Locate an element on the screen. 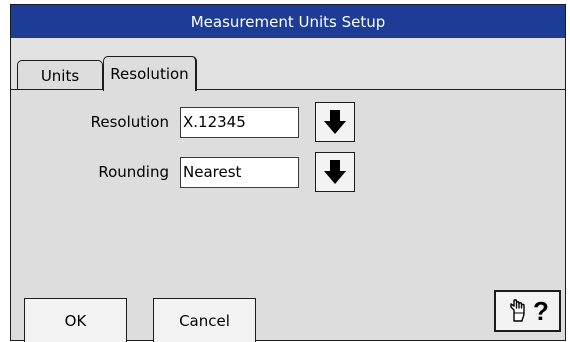 The width and height of the screenshot is (570, 342). window-title: Measurement Units Setup is located at coordinates (288, 21).